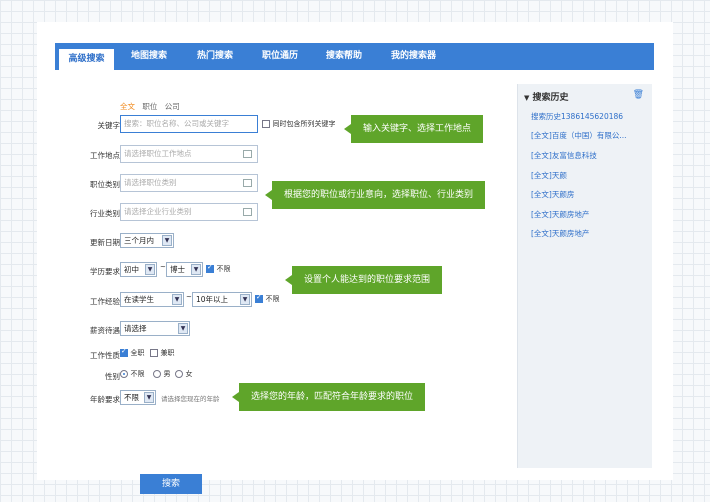 The image size is (710, 502). Describe the element at coordinates (150, 182) in the screenshot. I see `category-placeholder: 请选择职位类别` at that location.